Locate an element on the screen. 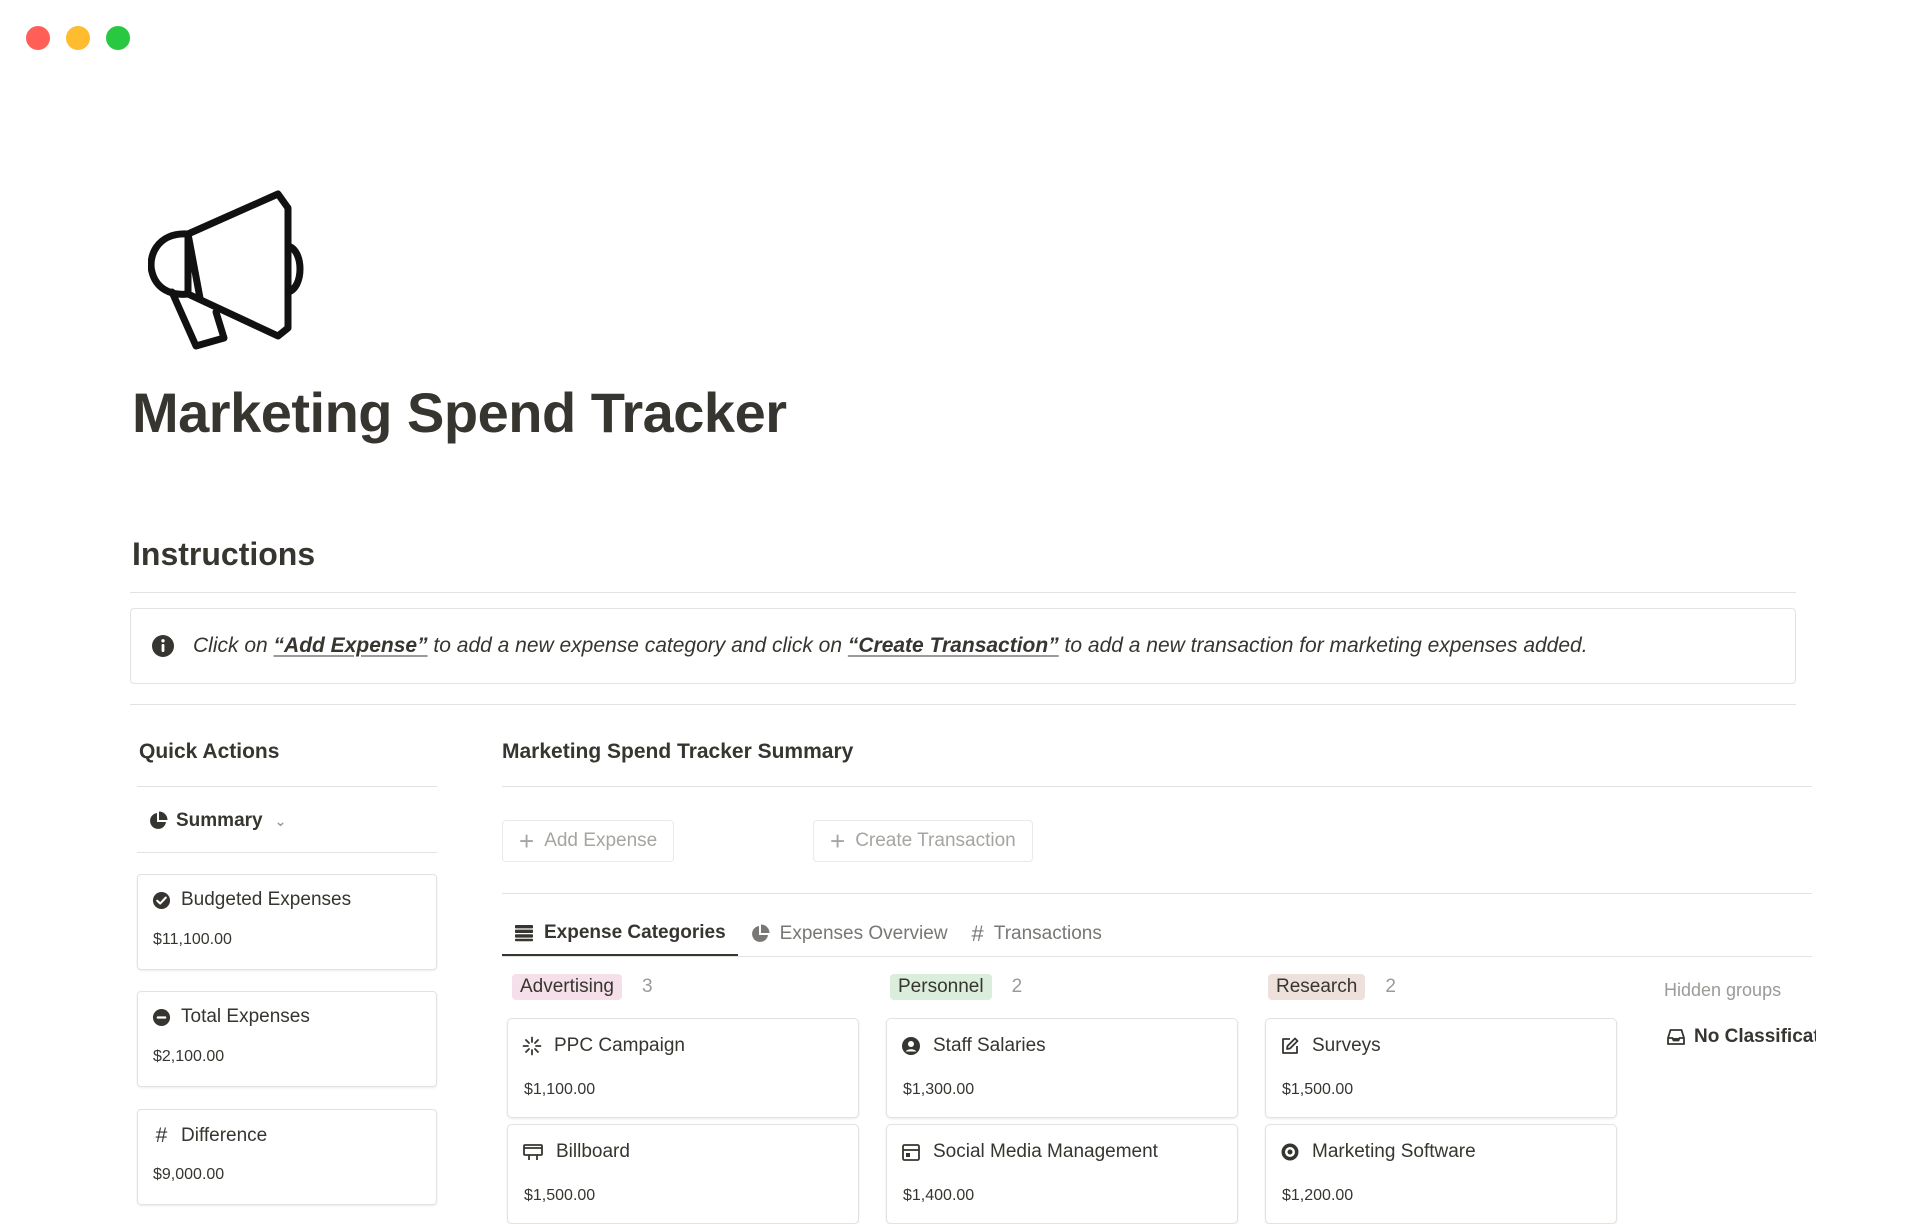 This screenshot has height=1224, width=1920. card-amount: $1,100.00 is located at coordinates (560, 1089).